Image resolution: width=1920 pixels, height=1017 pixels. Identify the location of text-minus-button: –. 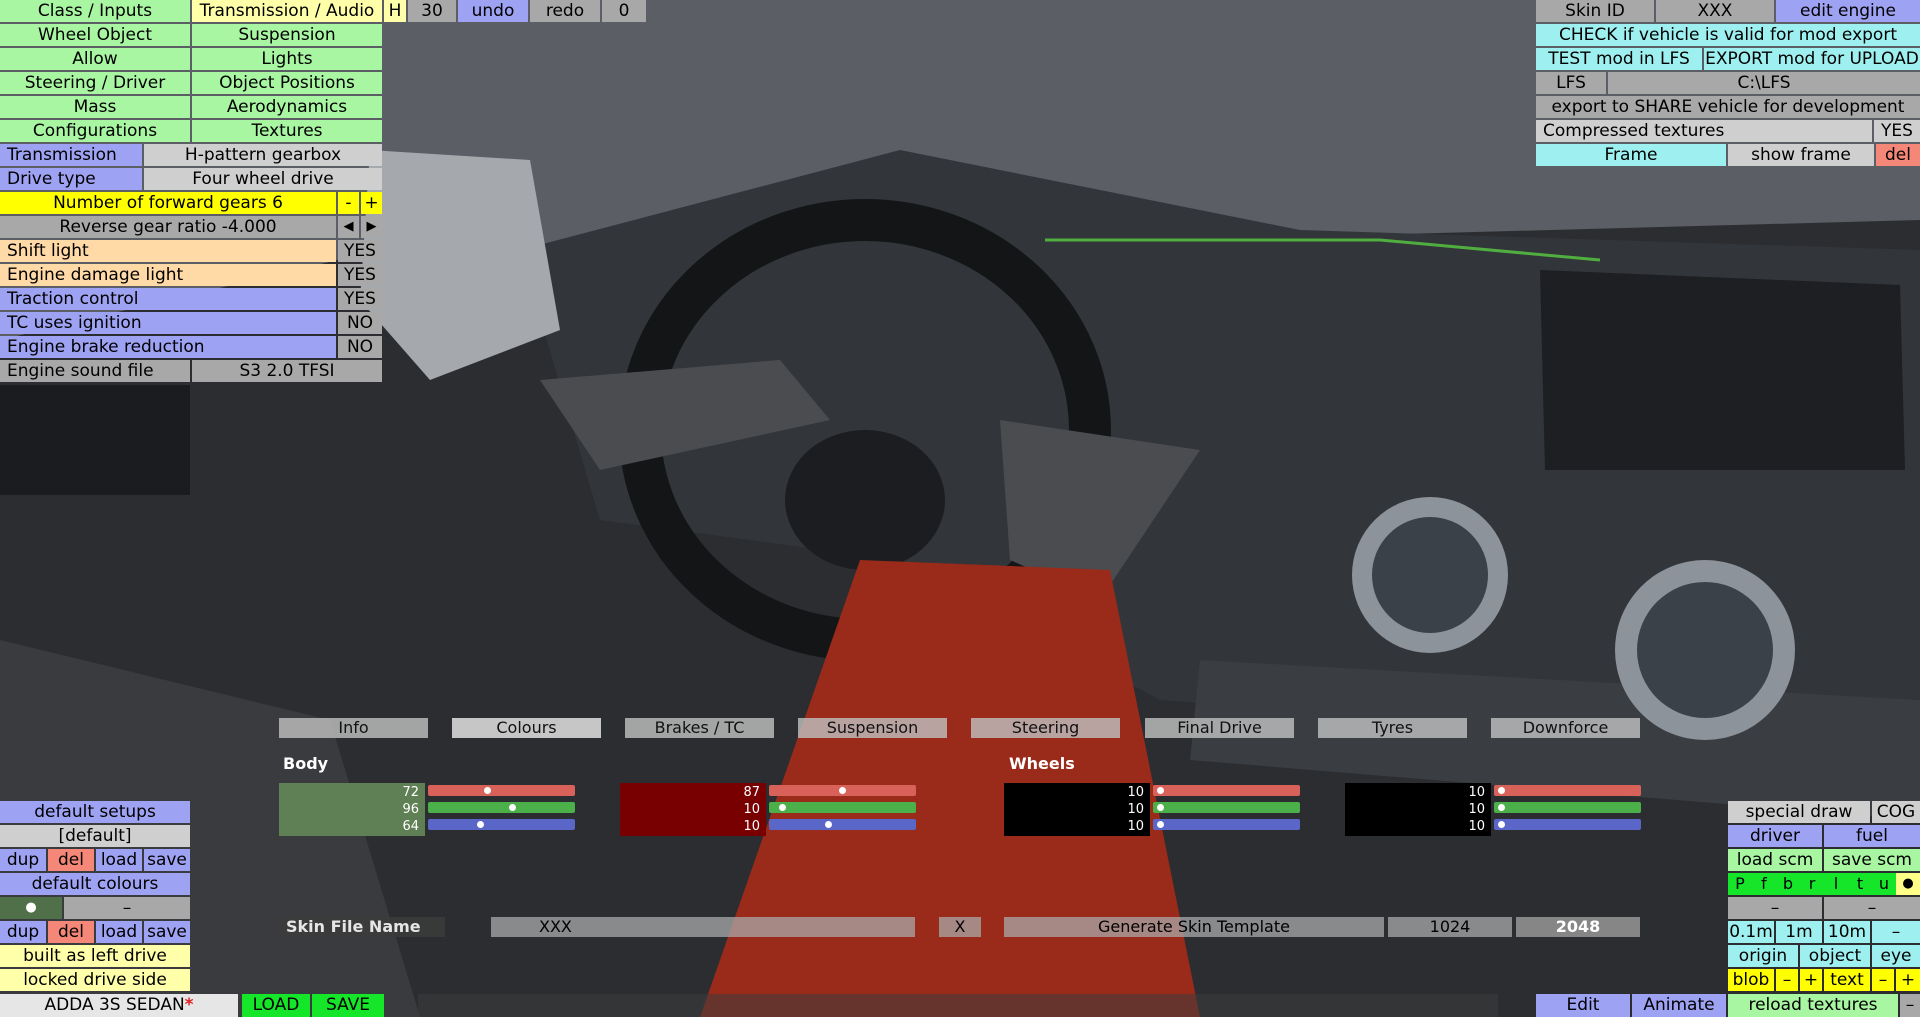
(1883, 980).